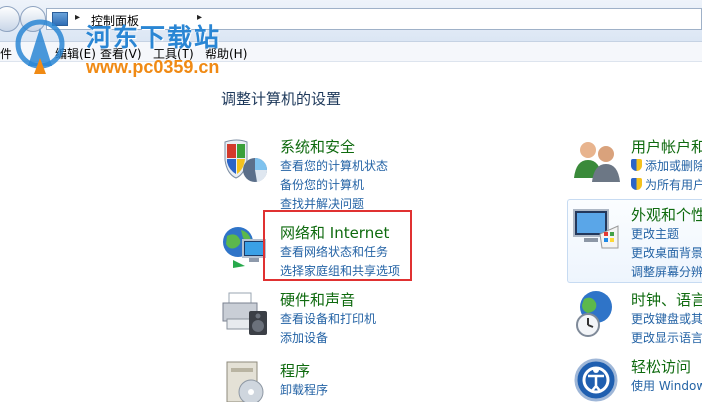 This screenshot has height=402, width=702. What do you see at coordinates (596, 379) in the screenshot?
I see `ease-of-access-icon` at bounding box center [596, 379].